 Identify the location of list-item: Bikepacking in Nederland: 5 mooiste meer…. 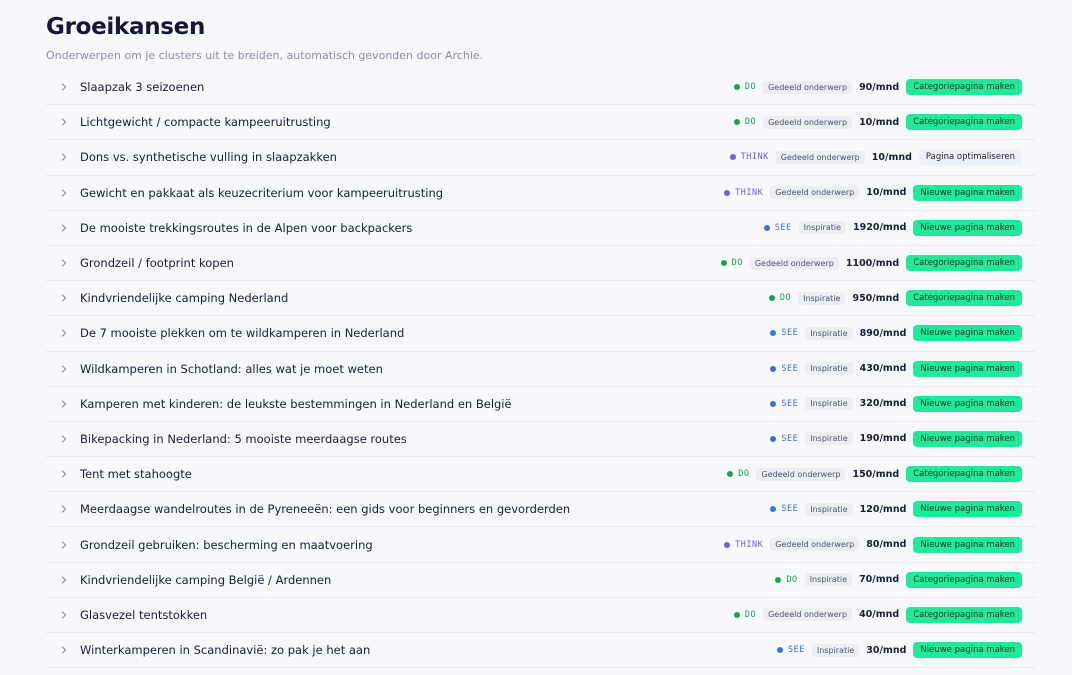
(540, 440).